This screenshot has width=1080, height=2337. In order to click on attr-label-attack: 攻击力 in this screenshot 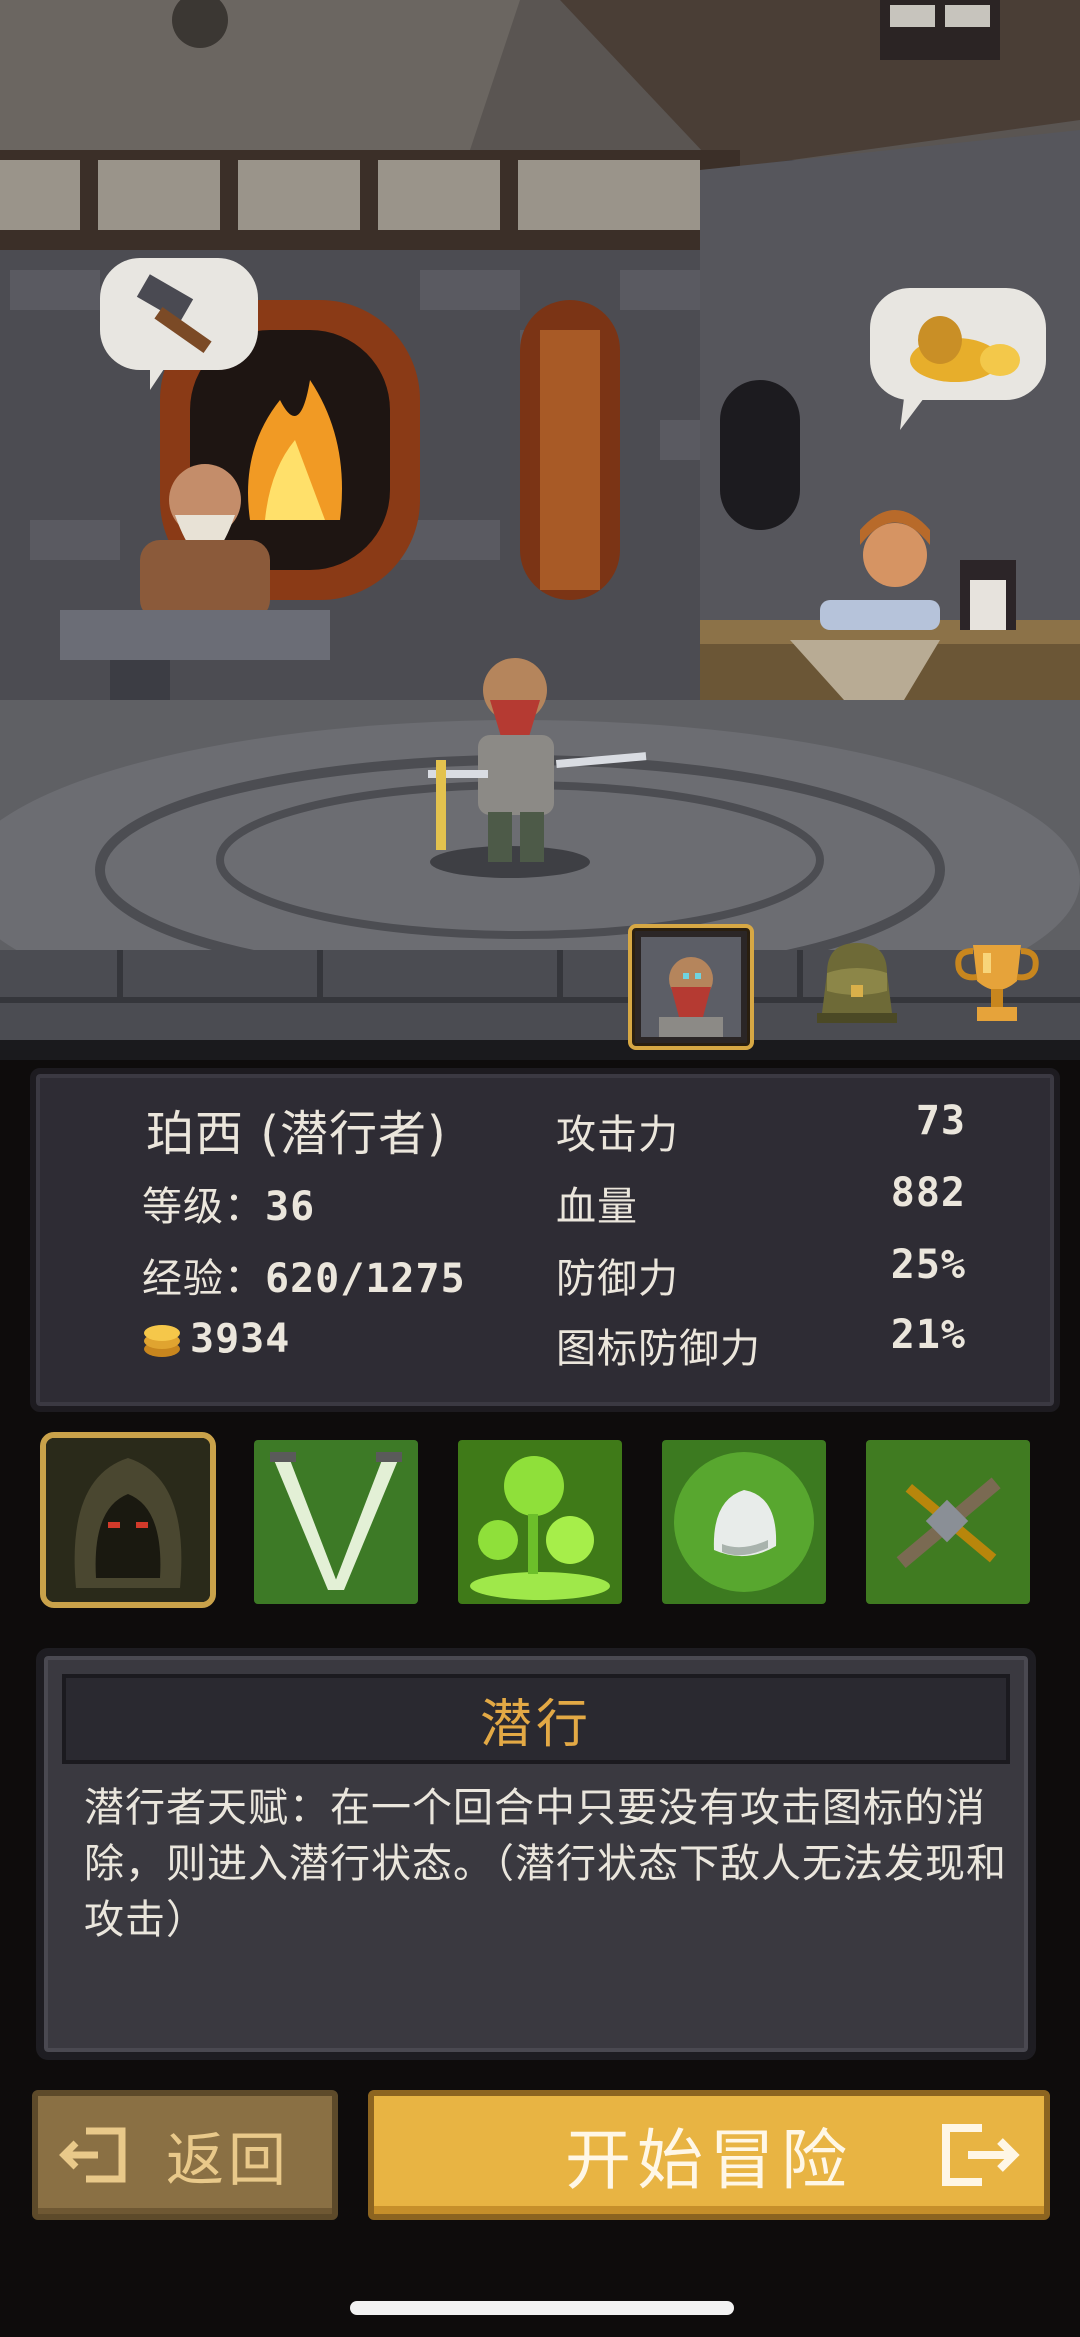, I will do `click(617, 1135)`.